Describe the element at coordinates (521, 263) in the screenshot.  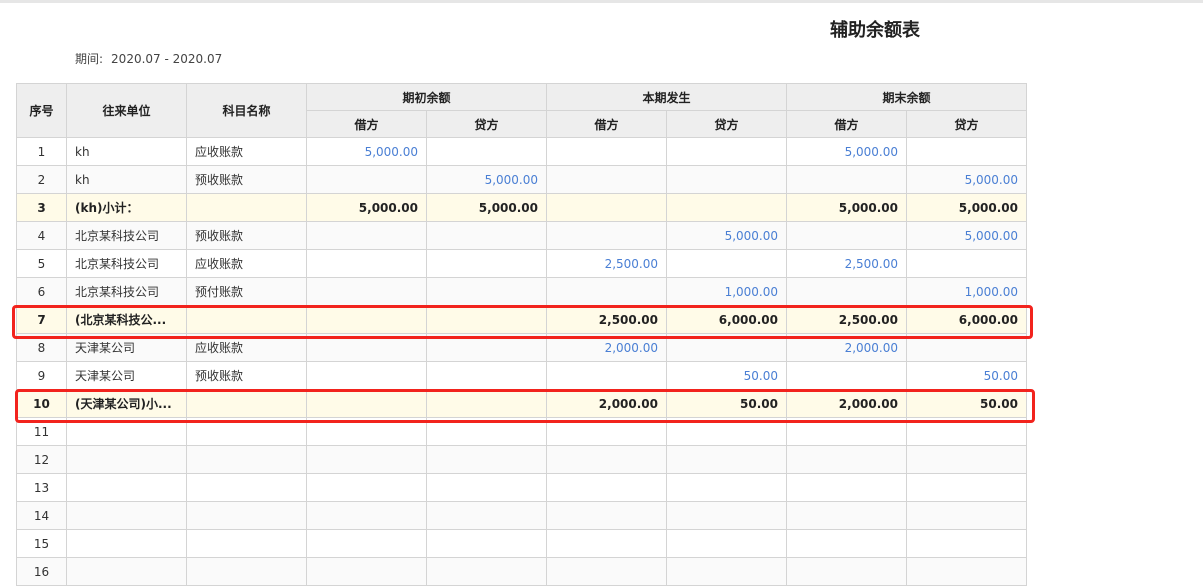
I see `table-row: 5 北京某科技公司 应收账款 2,500.00 2,500.00` at that location.